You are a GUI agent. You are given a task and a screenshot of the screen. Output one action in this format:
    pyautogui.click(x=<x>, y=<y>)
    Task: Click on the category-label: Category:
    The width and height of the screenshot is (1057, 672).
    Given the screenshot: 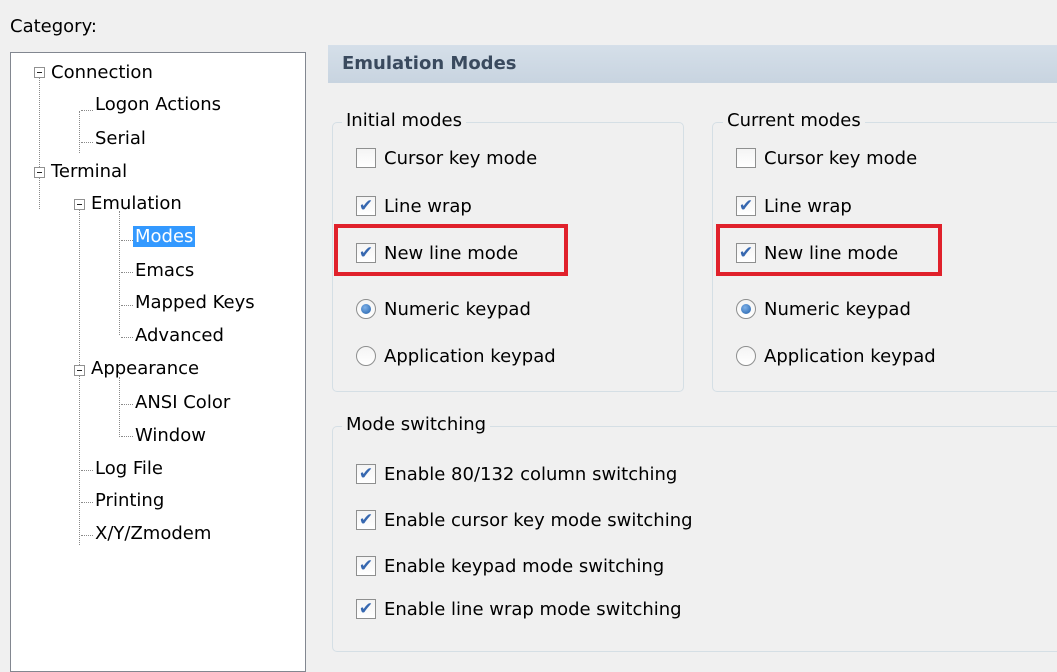 What is the action you would take?
    pyautogui.click(x=53, y=26)
    